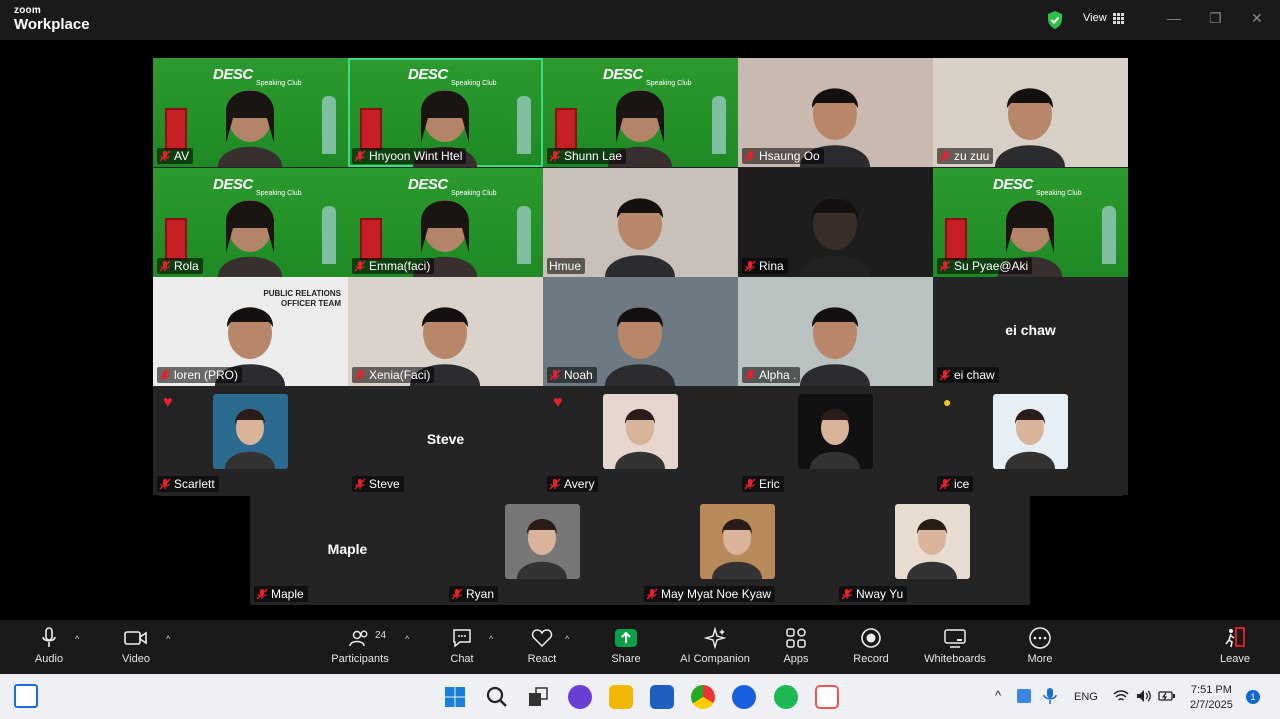  I want to click on participant-tile: DESC Speaking Club AV, so click(250, 112).